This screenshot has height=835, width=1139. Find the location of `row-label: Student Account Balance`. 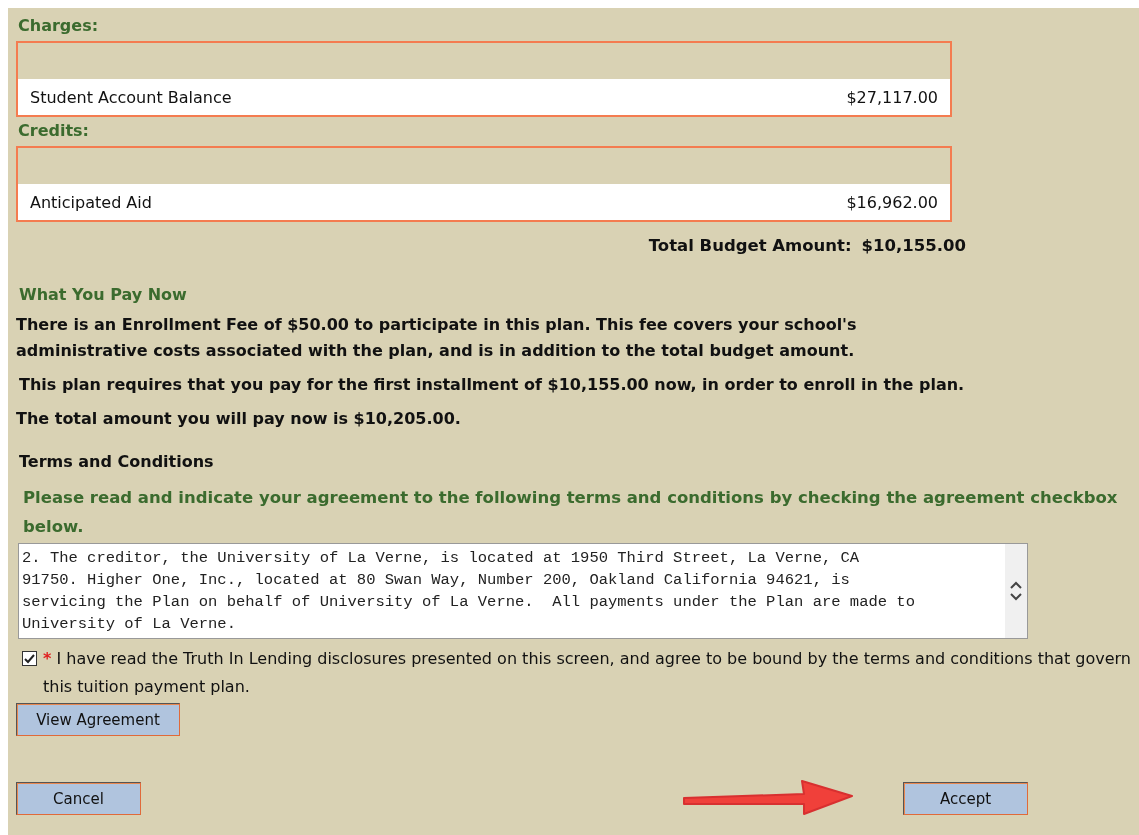

row-label: Student Account Balance is located at coordinates (131, 97).